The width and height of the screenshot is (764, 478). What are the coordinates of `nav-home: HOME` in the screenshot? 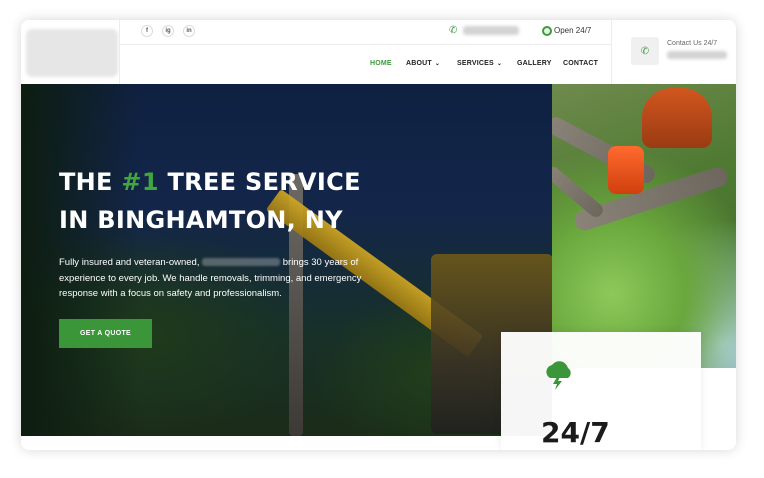 It's located at (381, 63).